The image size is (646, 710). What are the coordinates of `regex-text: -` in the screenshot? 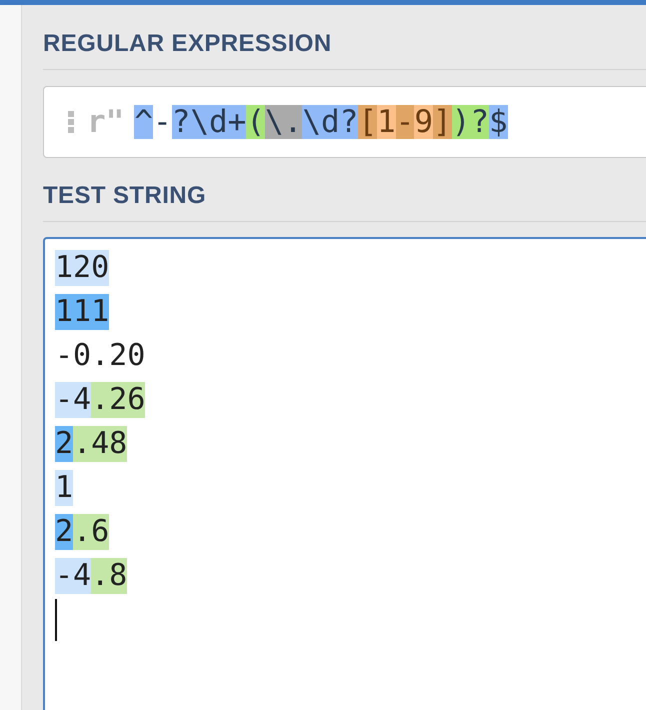 It's located at (162, 122).